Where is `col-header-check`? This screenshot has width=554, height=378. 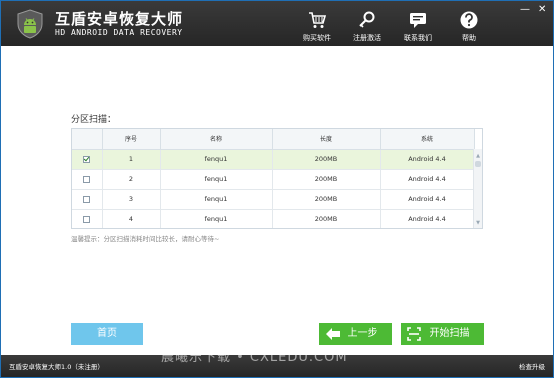
col-header-check is located at coordinates (87, 139).